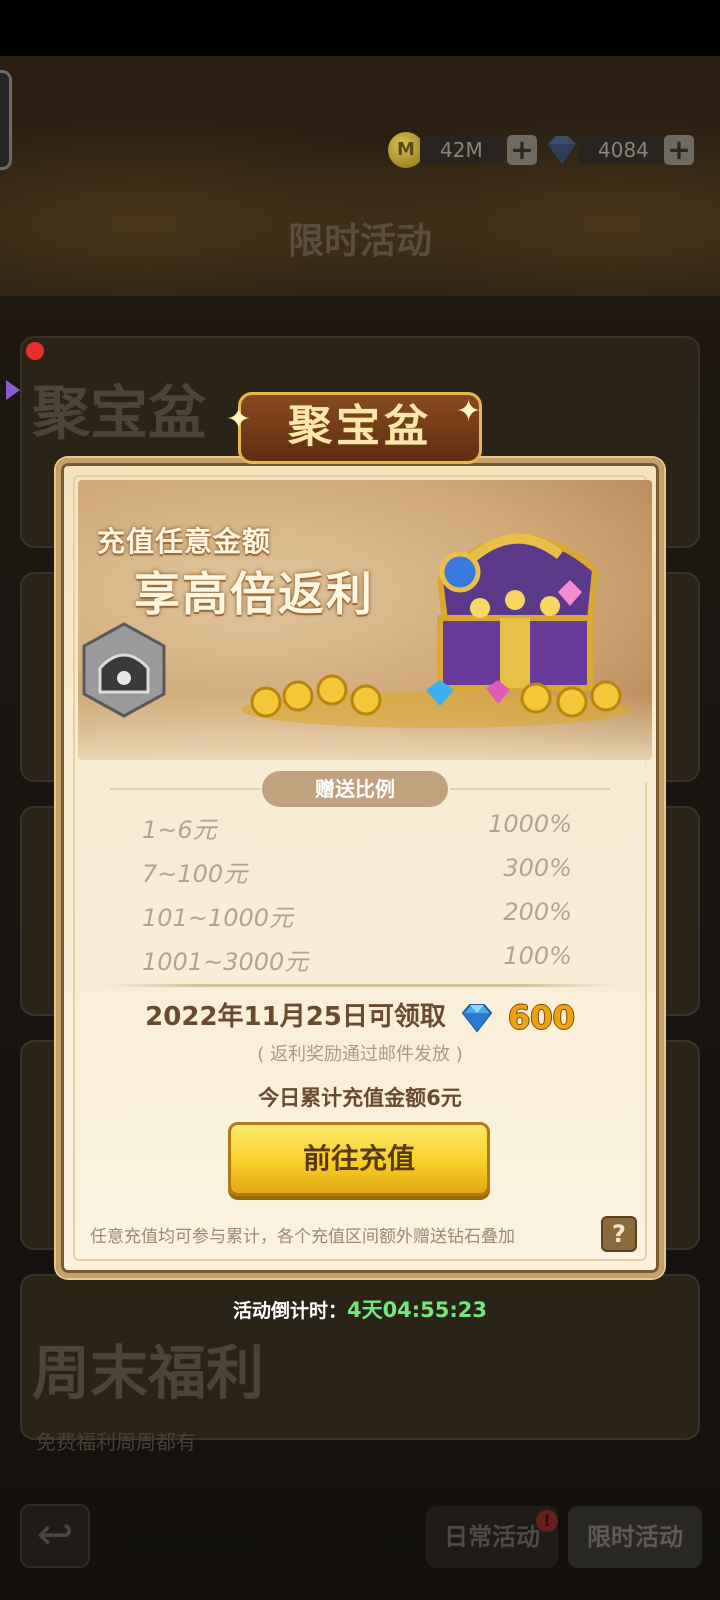 This screenshot has height=1600, width=720. I want to click on popup-title: 聚宝盆, so click(360, 428).